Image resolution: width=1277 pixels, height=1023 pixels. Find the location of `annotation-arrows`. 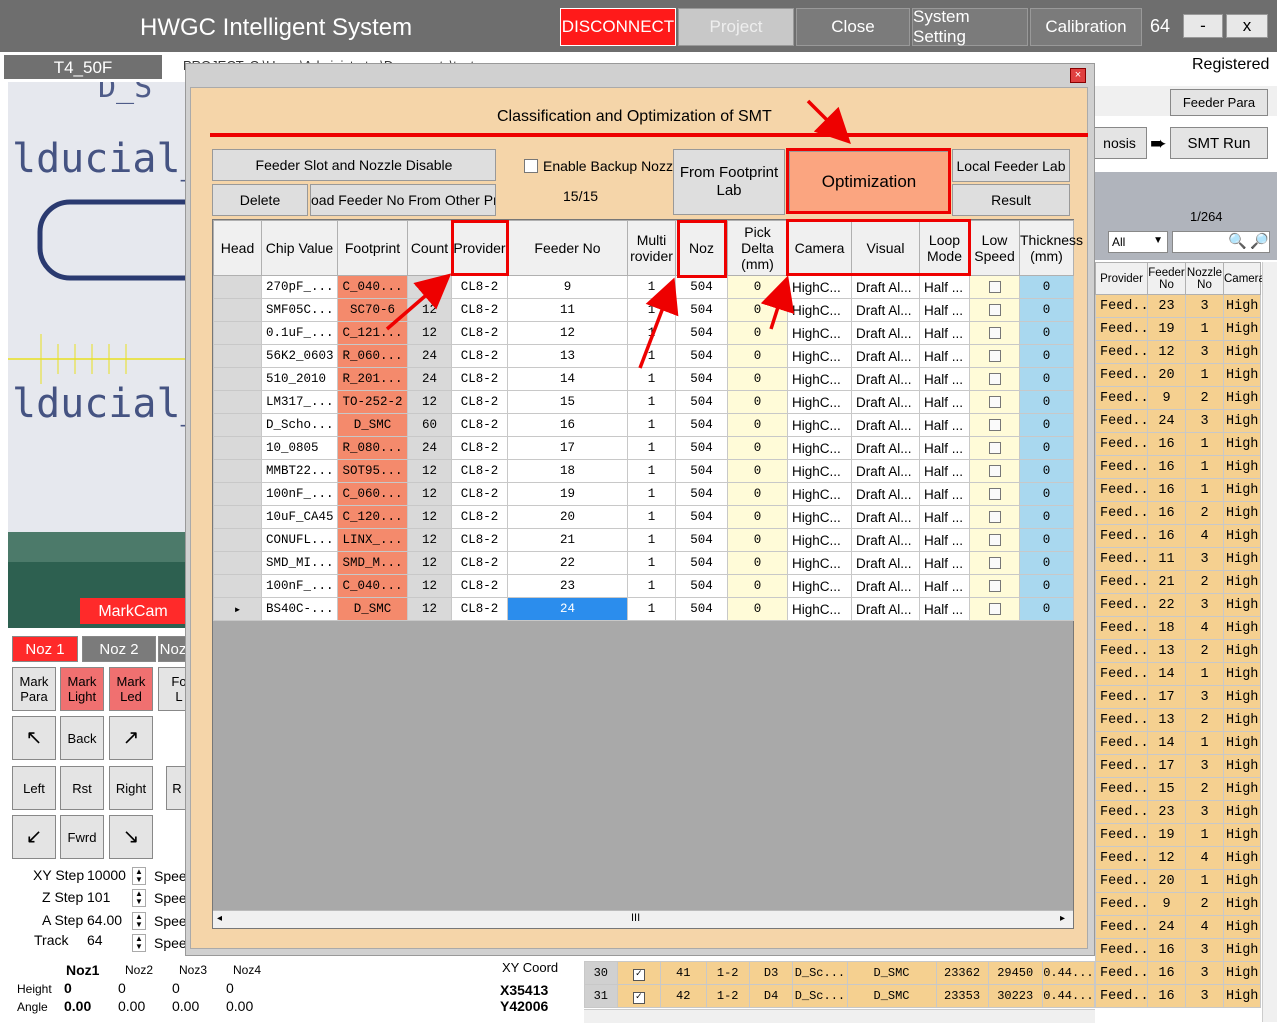

annotation-arrows is located at coordinates (618, 234).